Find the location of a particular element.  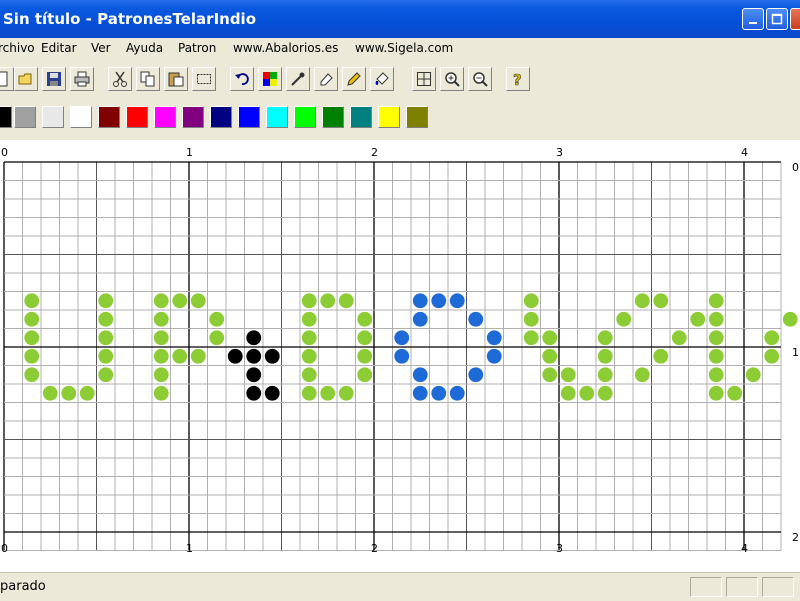

grid-button is located at coordinates (424, 79).